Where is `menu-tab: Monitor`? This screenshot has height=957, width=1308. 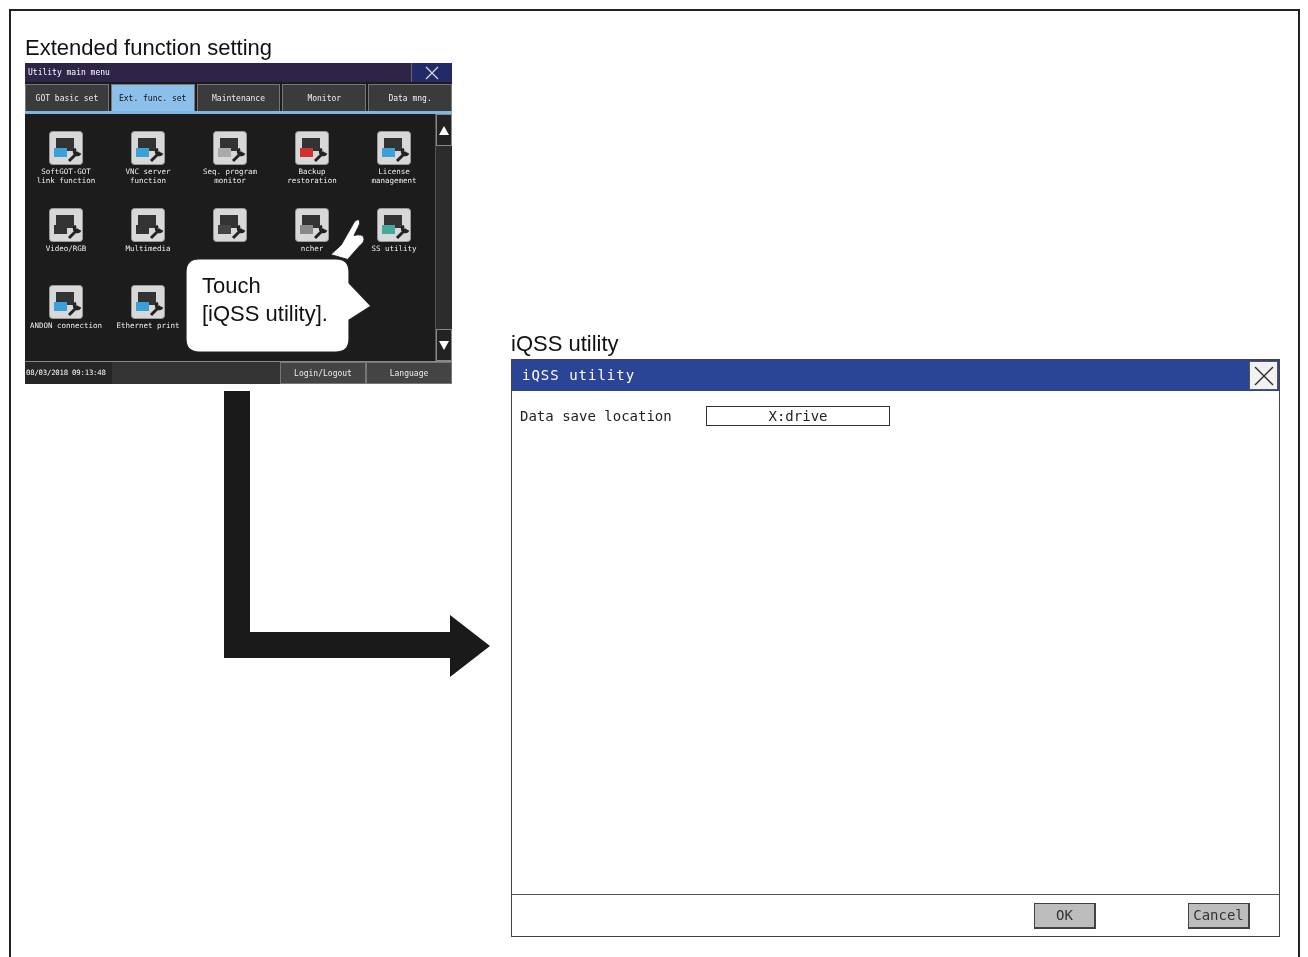
menu-tab: Monitor is located at coordinates (324, 97).